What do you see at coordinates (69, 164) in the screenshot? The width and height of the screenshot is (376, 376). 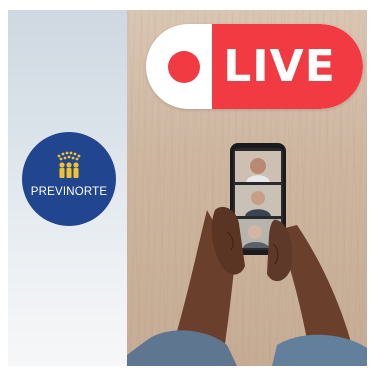 I see `people-group-icon` at bounding box center [69, 164].